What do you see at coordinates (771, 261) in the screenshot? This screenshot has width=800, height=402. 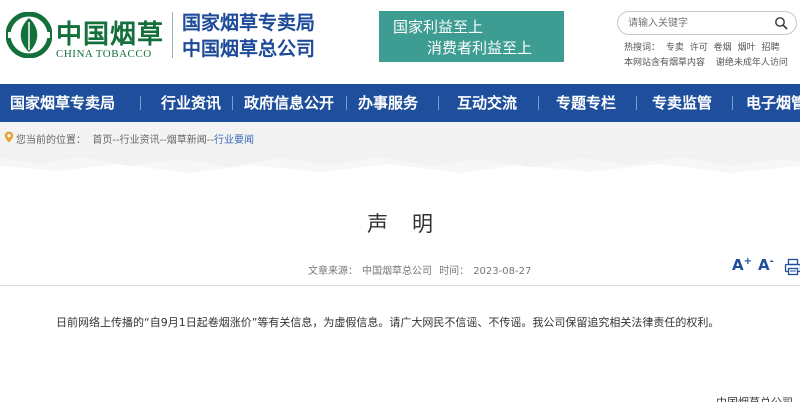 I see `font-decrease-sign: -` at bounding box center [771, 261].